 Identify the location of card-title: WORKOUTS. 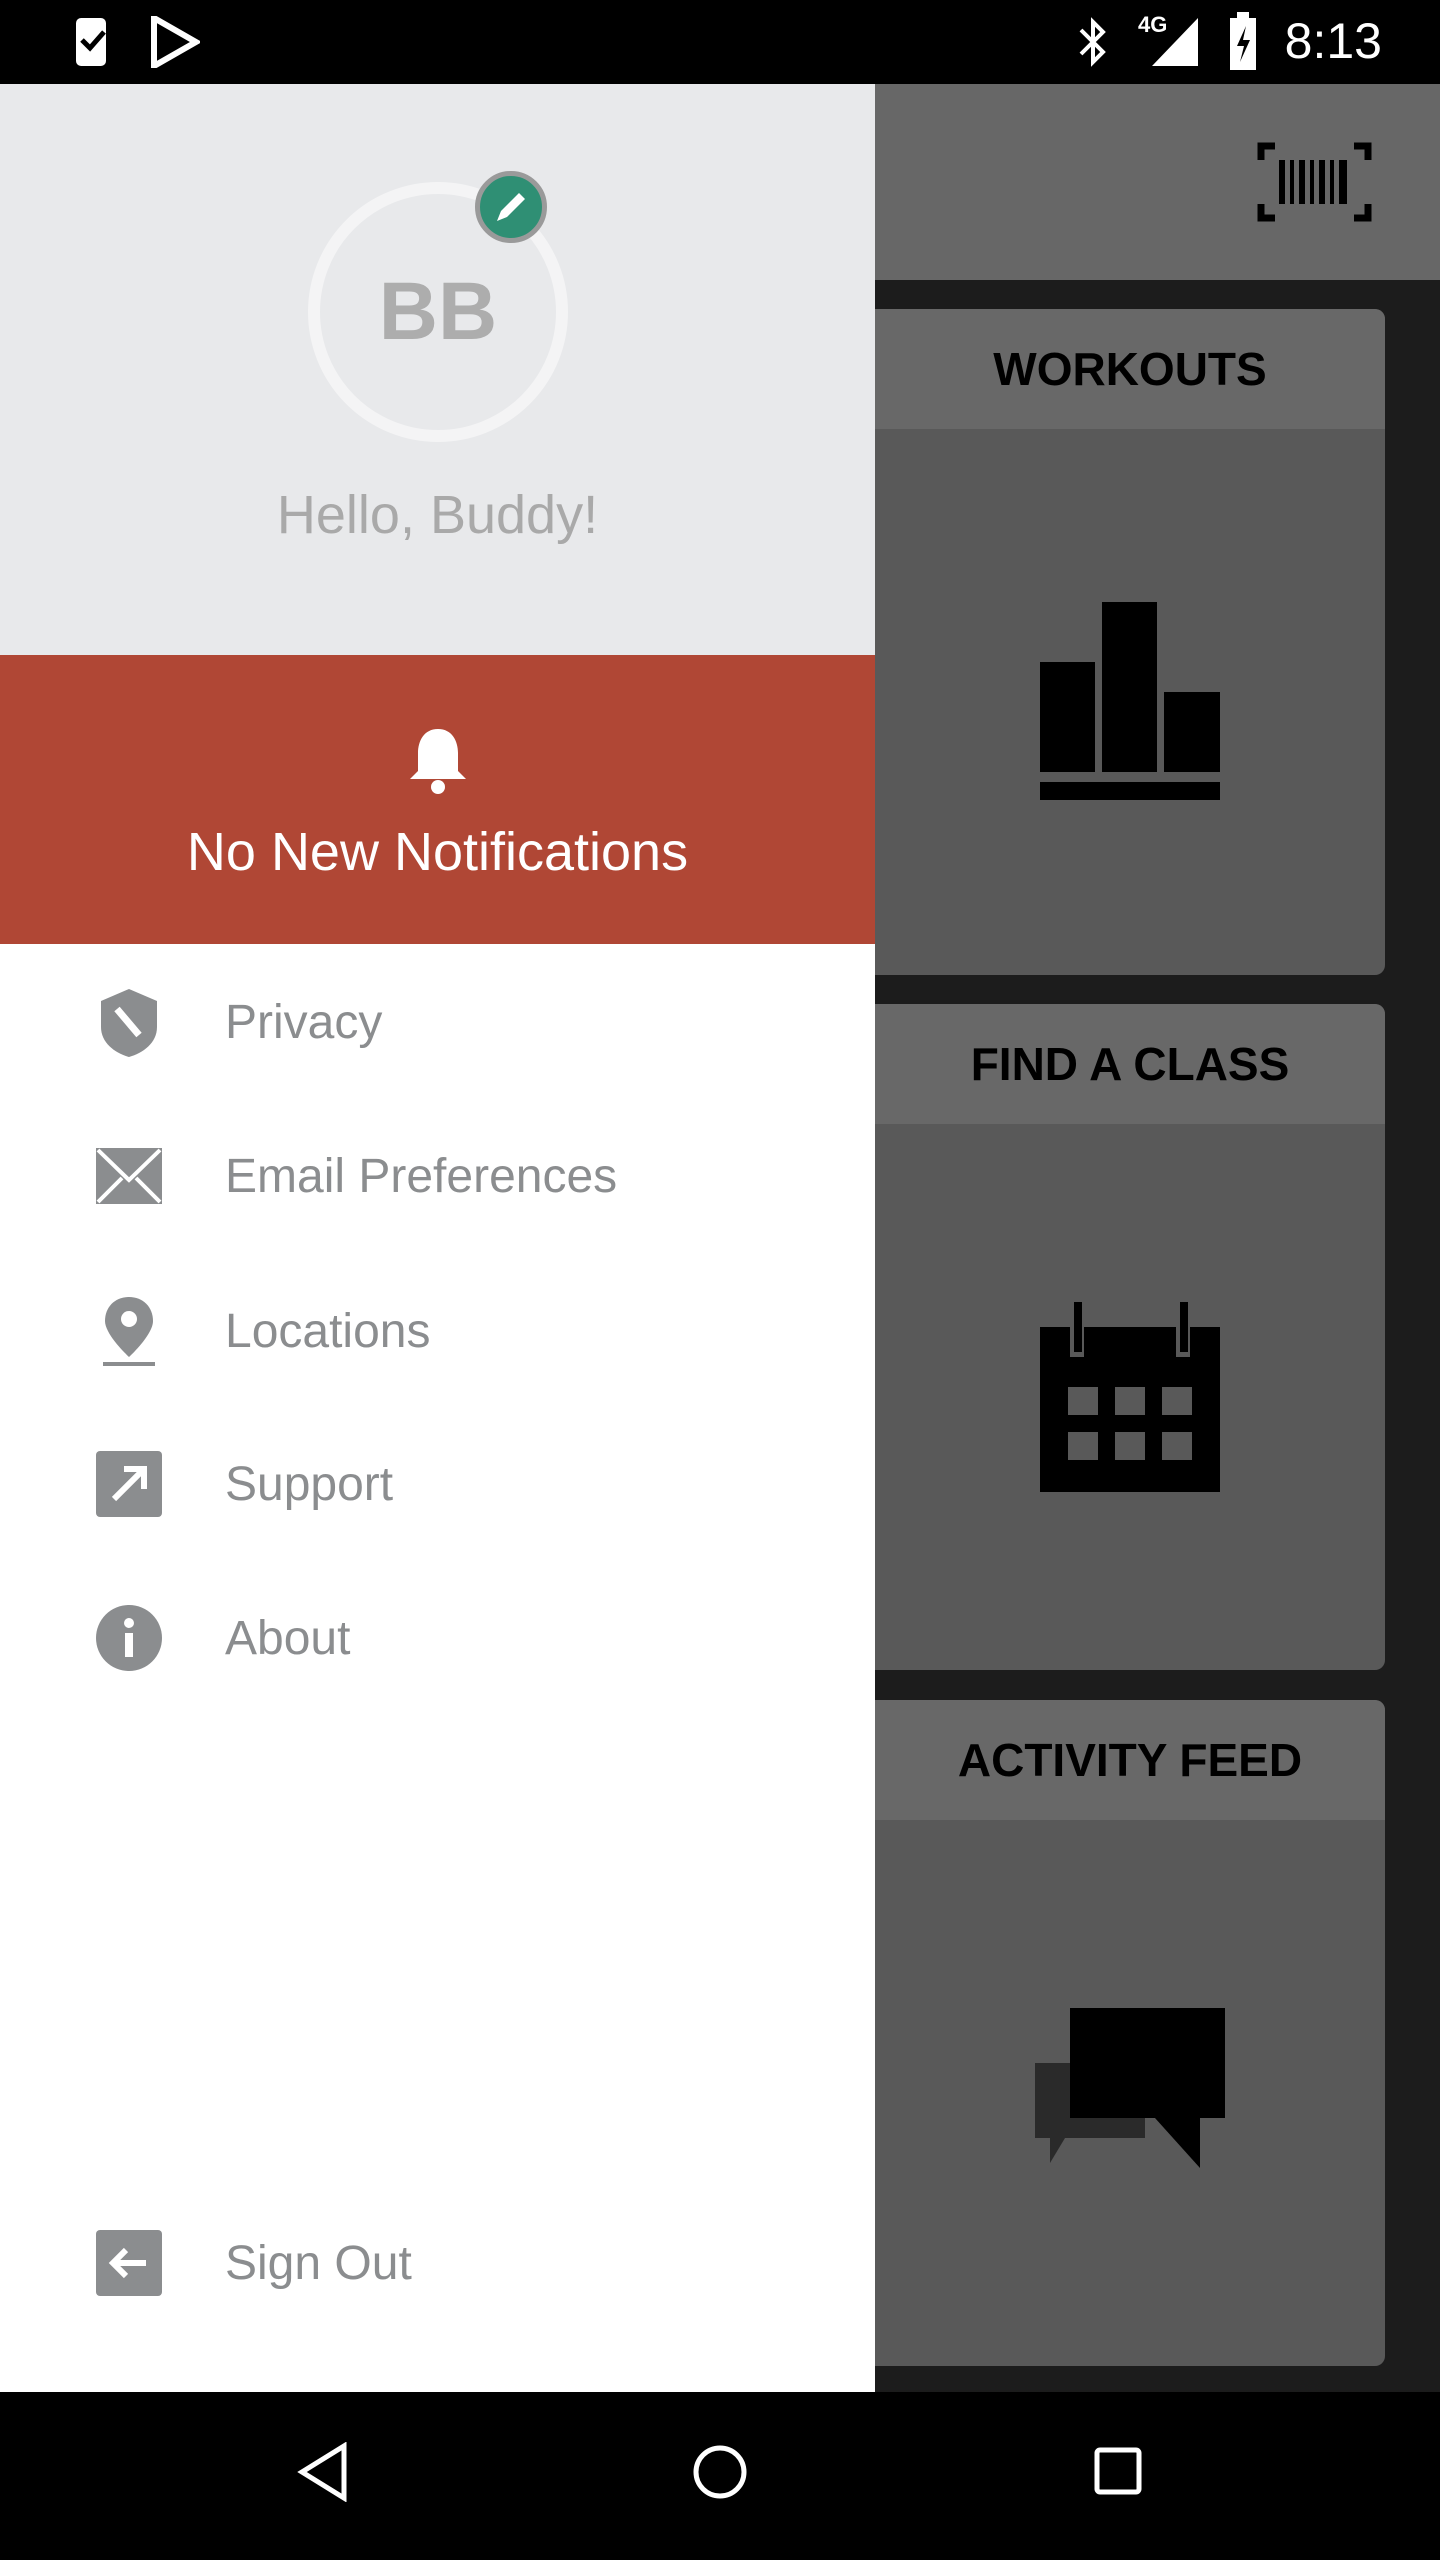
(1130, 369).